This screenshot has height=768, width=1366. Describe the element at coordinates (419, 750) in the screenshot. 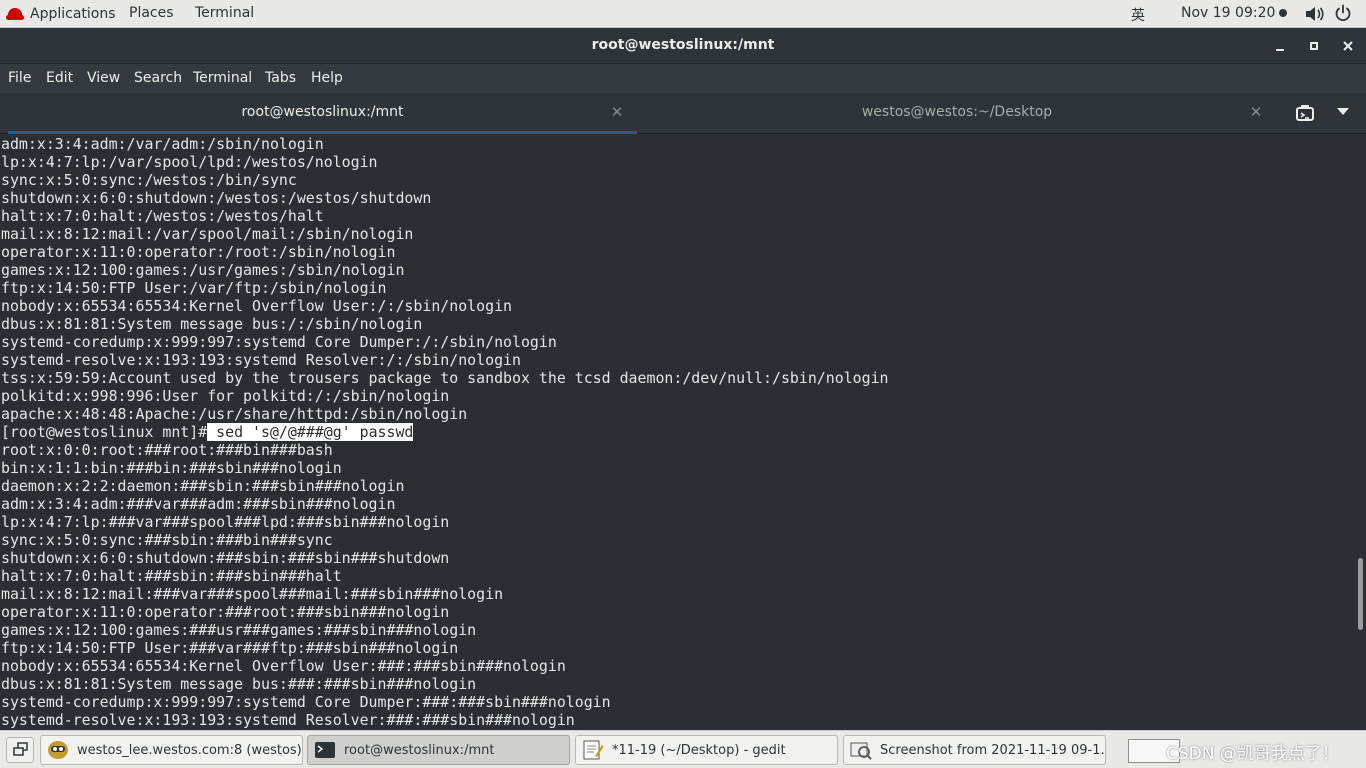

I see `taskbar-item-label: root@westoslinux:/mnt` at that location.